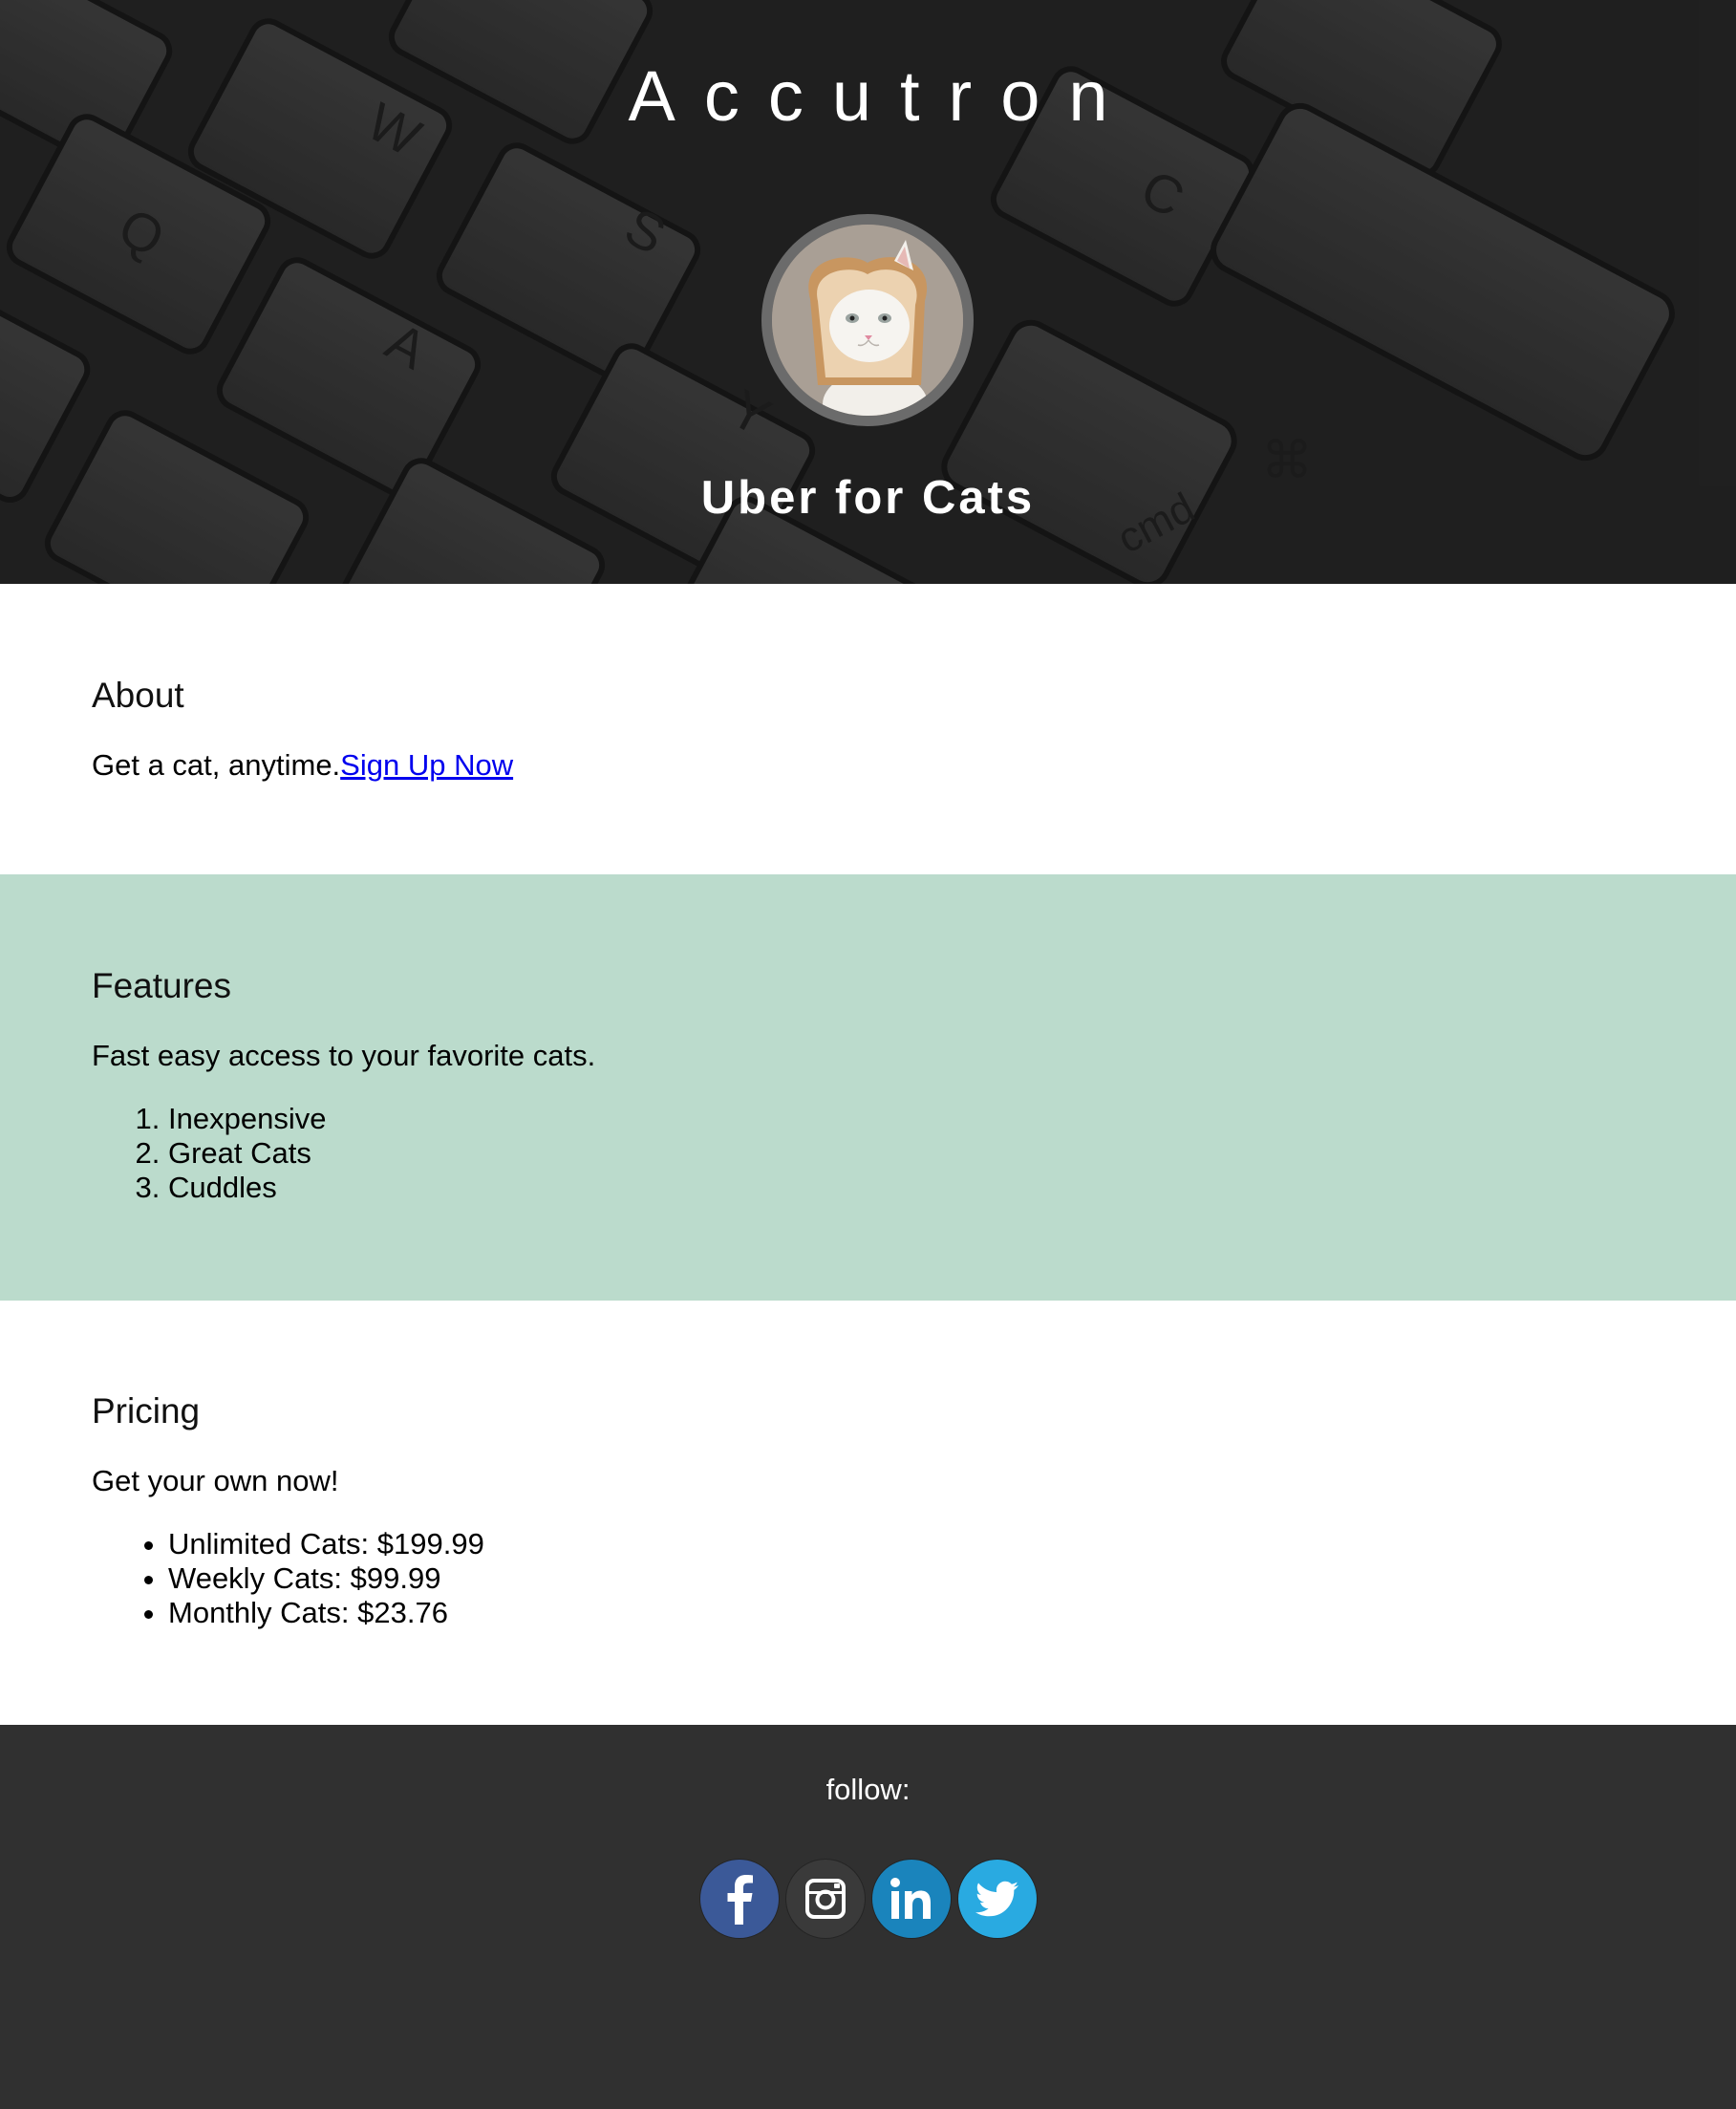  Describe the element at coordinates (825, 1899) in the screenshot. I see `instagram-icon` at that location.